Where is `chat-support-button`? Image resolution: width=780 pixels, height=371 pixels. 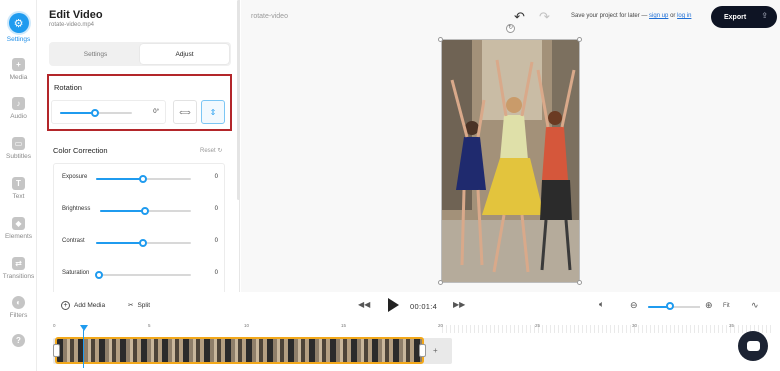 chat-support-button is located at coordinates (753, 346).